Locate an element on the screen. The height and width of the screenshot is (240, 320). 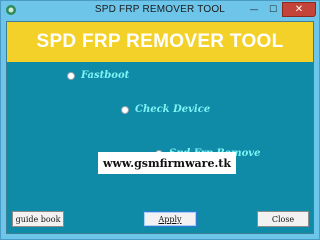
guide-book-label: guide book is located at coordinates (38, 219).